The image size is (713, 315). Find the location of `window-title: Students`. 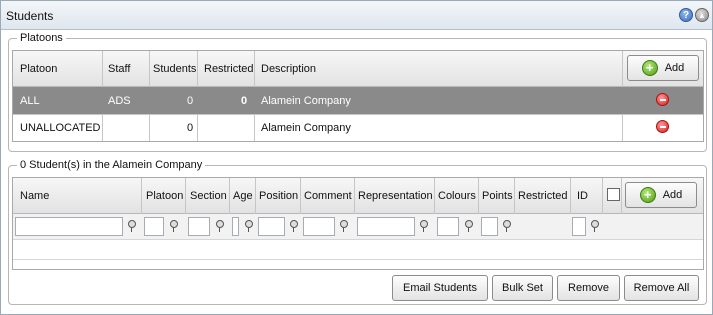

window-title: Students is located at coordinates (30, 16).